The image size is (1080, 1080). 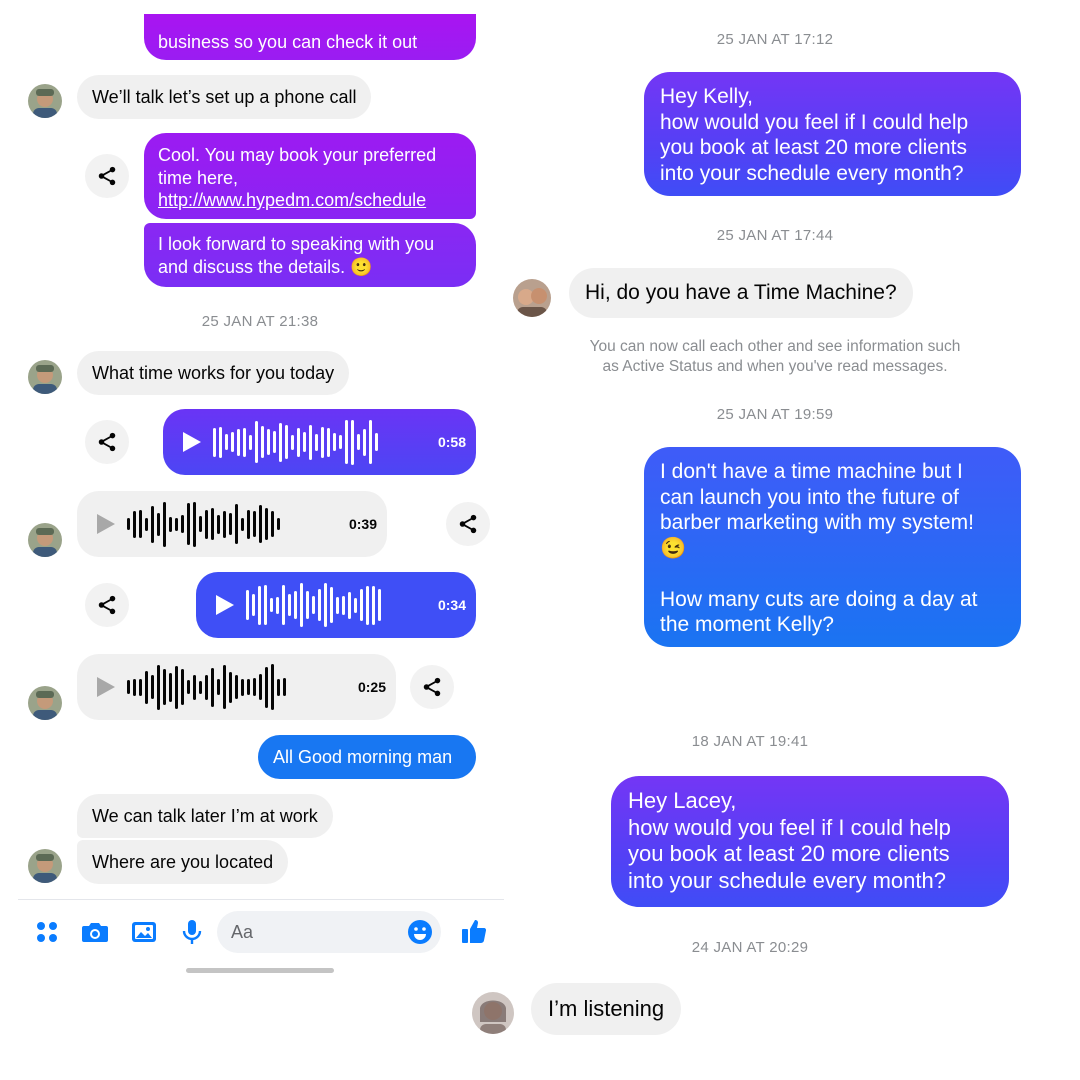 What do you see at coordinates (362, 524) in the screenshot?
I see `voice-duration: 0:39` at bounding box center [362, 524].